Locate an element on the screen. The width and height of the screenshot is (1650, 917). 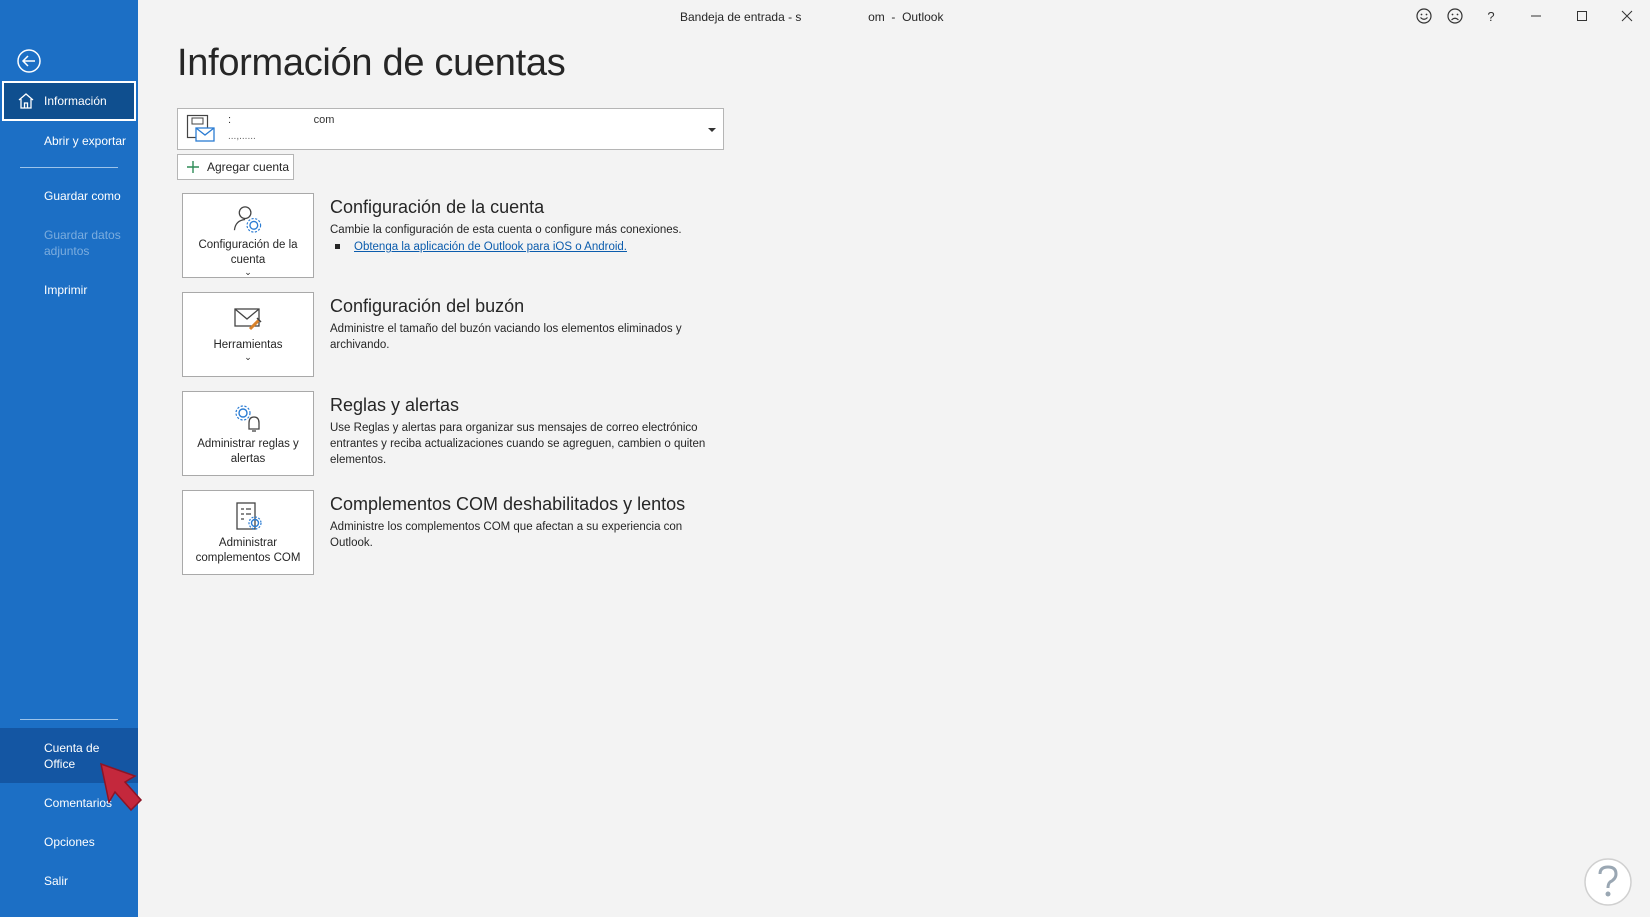
chevron-down-icon is located at coordinates (712, 130).